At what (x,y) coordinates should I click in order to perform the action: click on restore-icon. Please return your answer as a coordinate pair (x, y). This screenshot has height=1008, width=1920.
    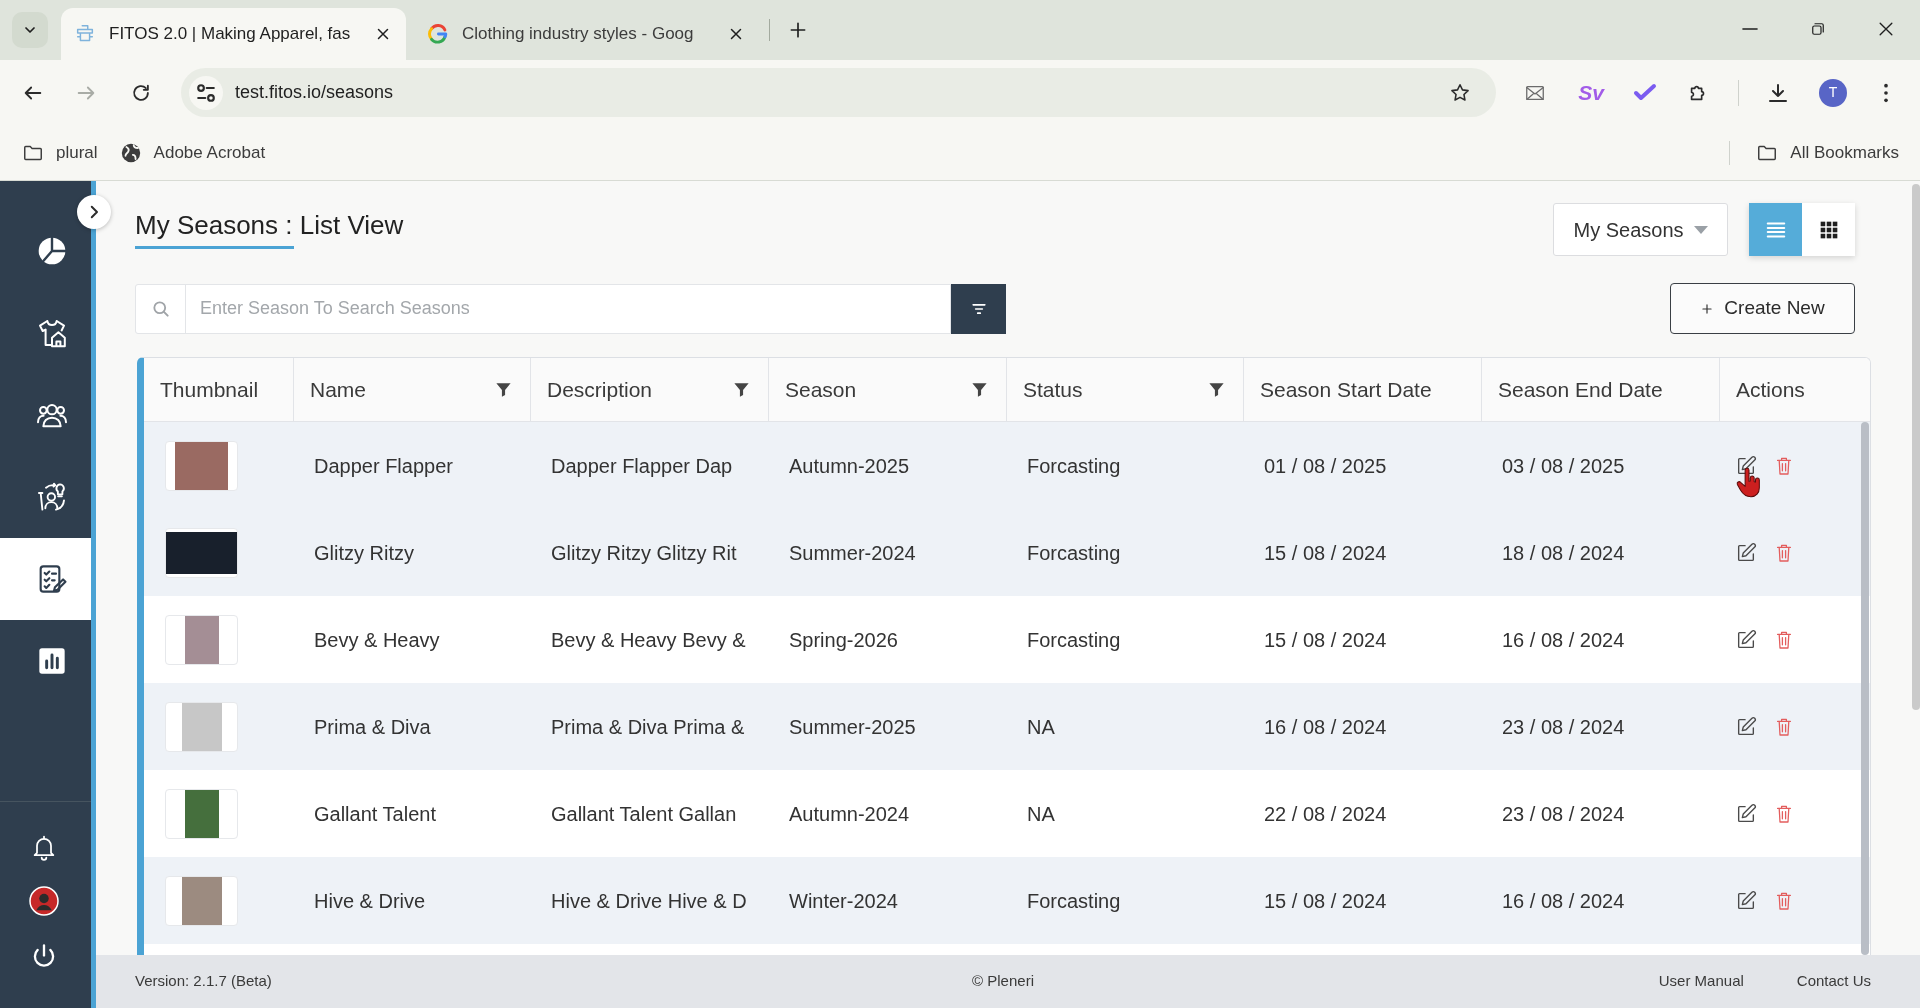
    Looking at the image, I should click on (1818, 29).